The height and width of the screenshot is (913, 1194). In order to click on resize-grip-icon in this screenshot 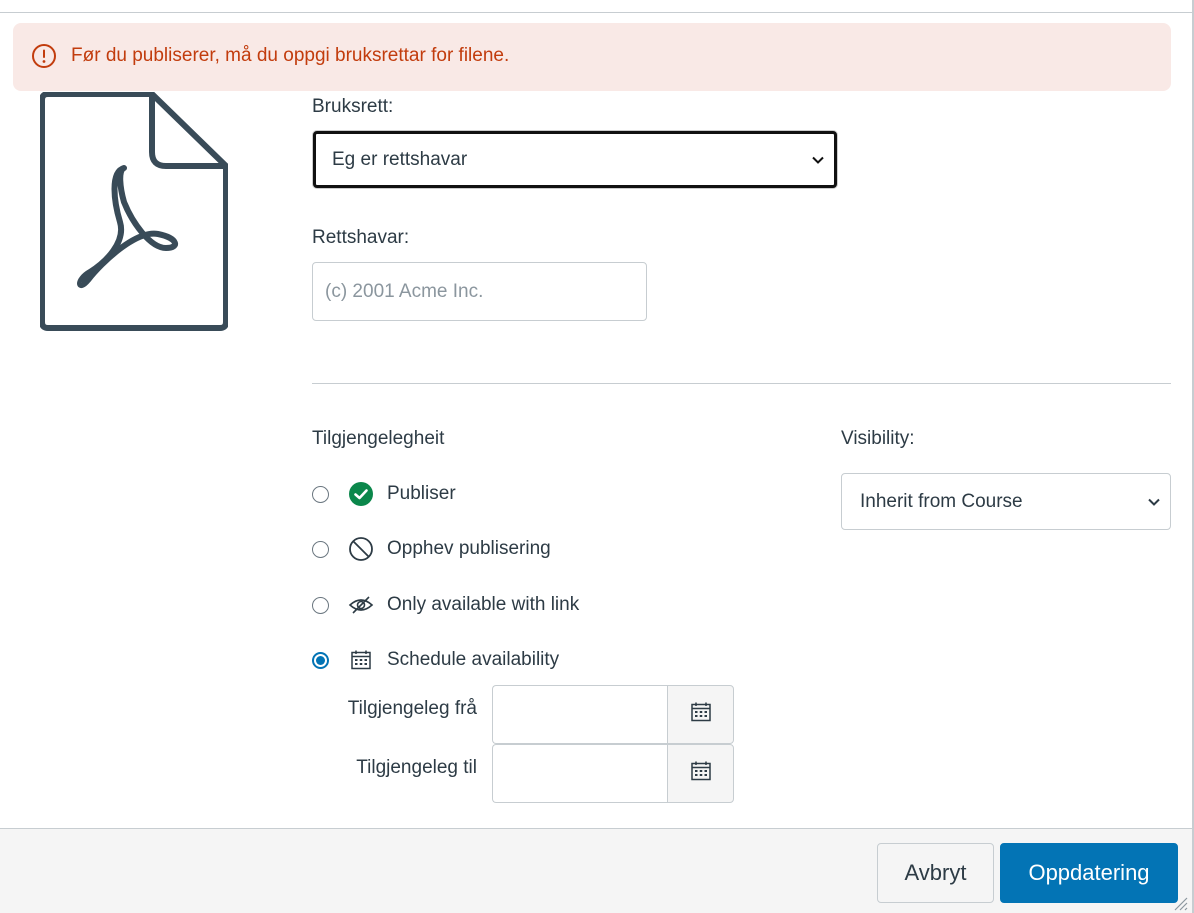, I will do `click(1180, 903)`.